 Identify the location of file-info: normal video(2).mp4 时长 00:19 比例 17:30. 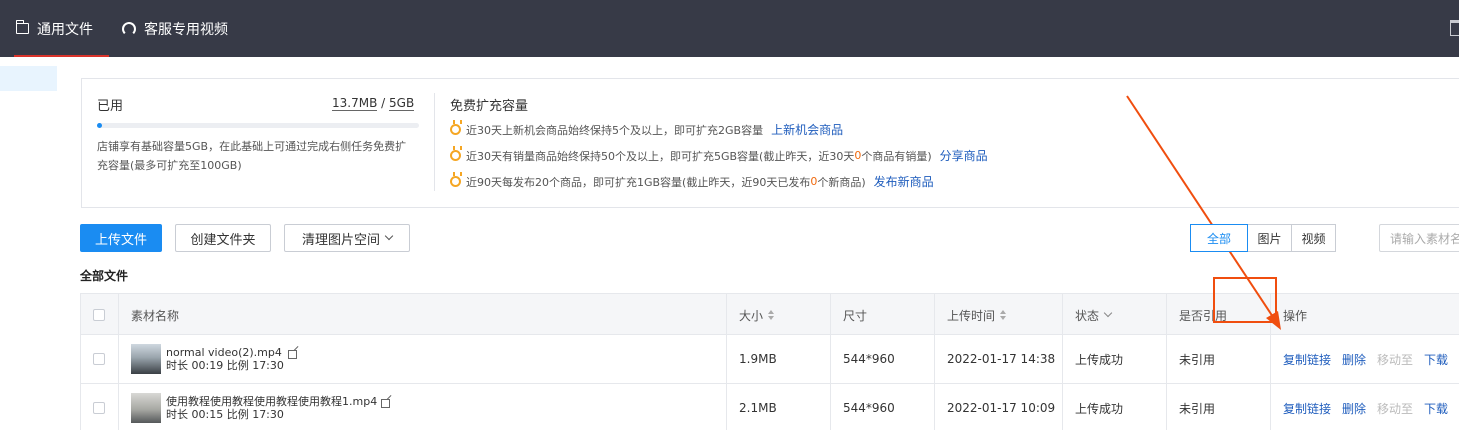
(225, 359).